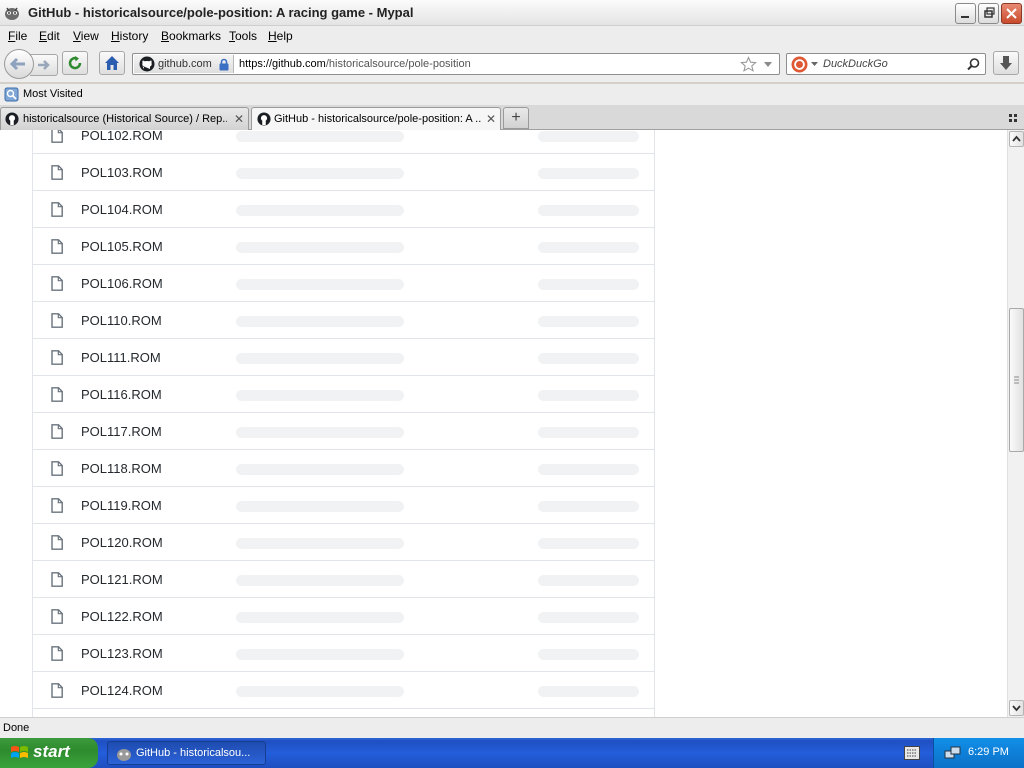  I want to click on scroll-up-icon, so click(1016, 138).